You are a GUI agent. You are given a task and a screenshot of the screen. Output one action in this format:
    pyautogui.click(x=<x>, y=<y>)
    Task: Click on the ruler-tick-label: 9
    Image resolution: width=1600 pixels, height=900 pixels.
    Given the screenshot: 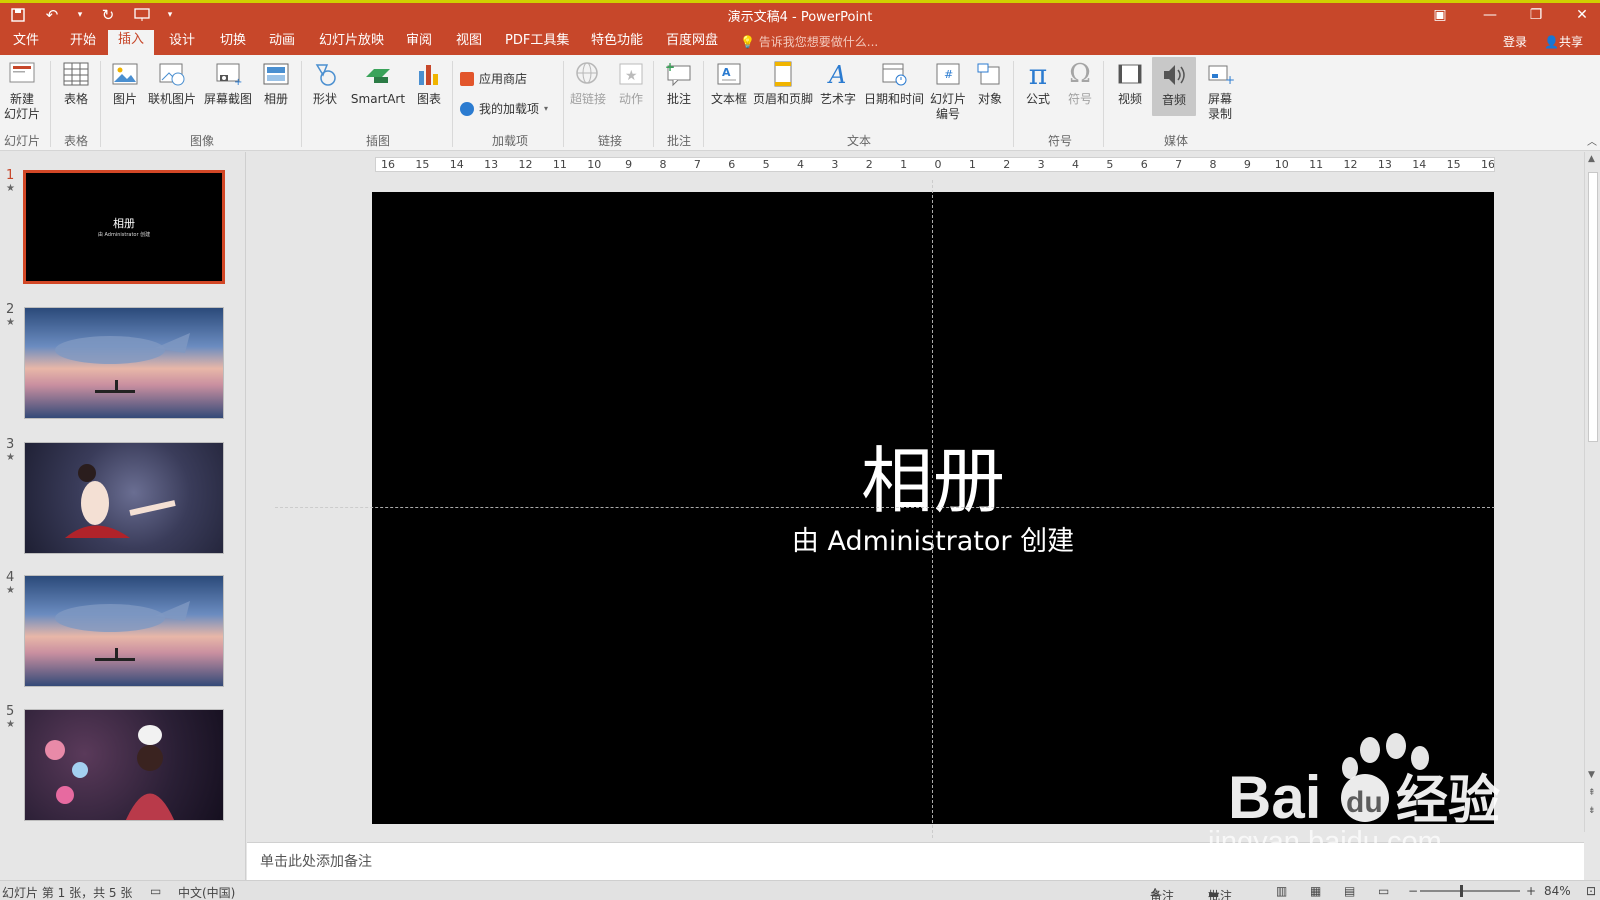 What is the action you would take?
    pyautogui.click(x=629, y=164)
    